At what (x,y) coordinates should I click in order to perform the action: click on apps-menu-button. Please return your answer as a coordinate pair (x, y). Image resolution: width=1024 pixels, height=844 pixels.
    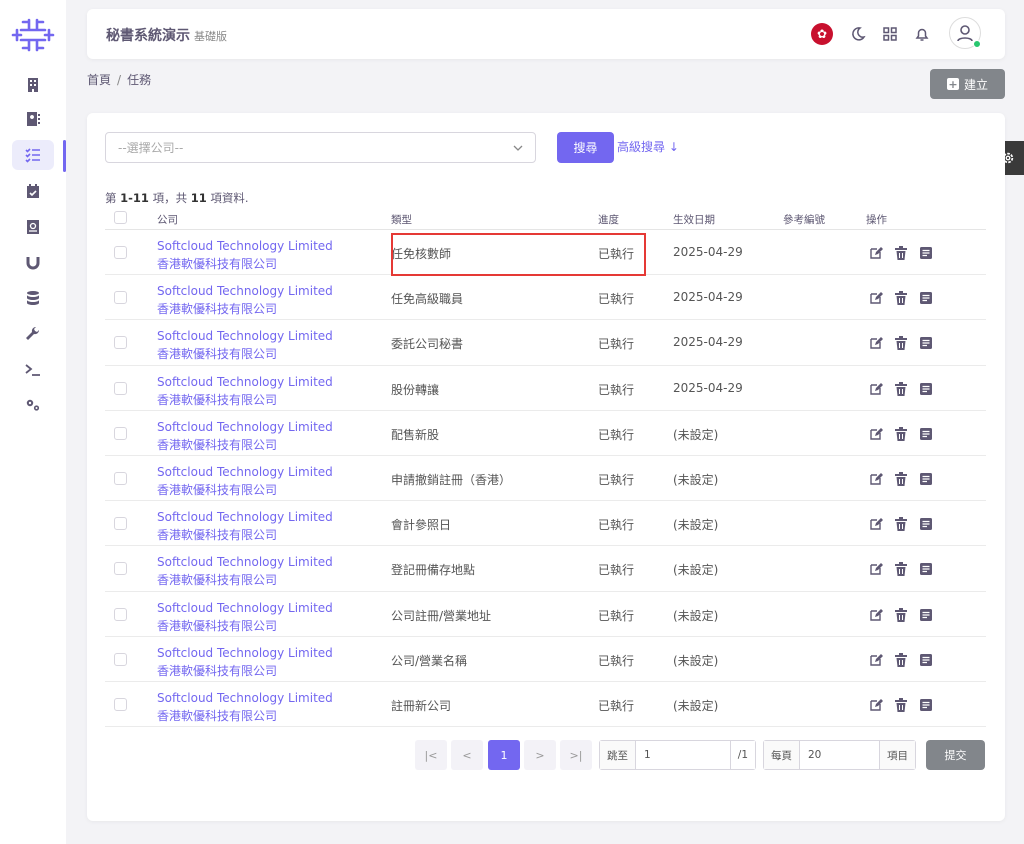
    Looking at the image, I should click on (890, 34).